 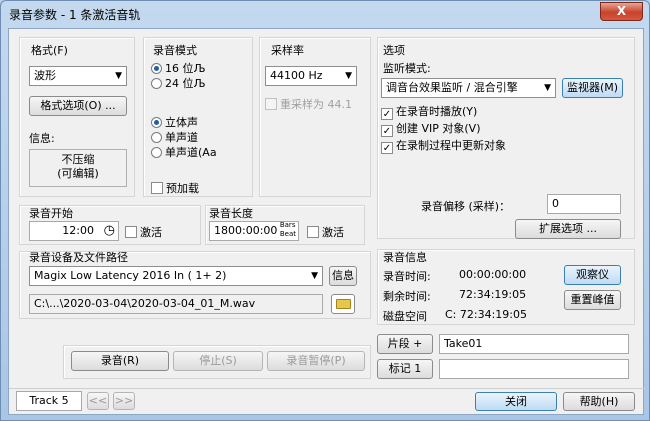 I want to click on remaining-time-label: 剩余时间:, so click(x=407, y=296).